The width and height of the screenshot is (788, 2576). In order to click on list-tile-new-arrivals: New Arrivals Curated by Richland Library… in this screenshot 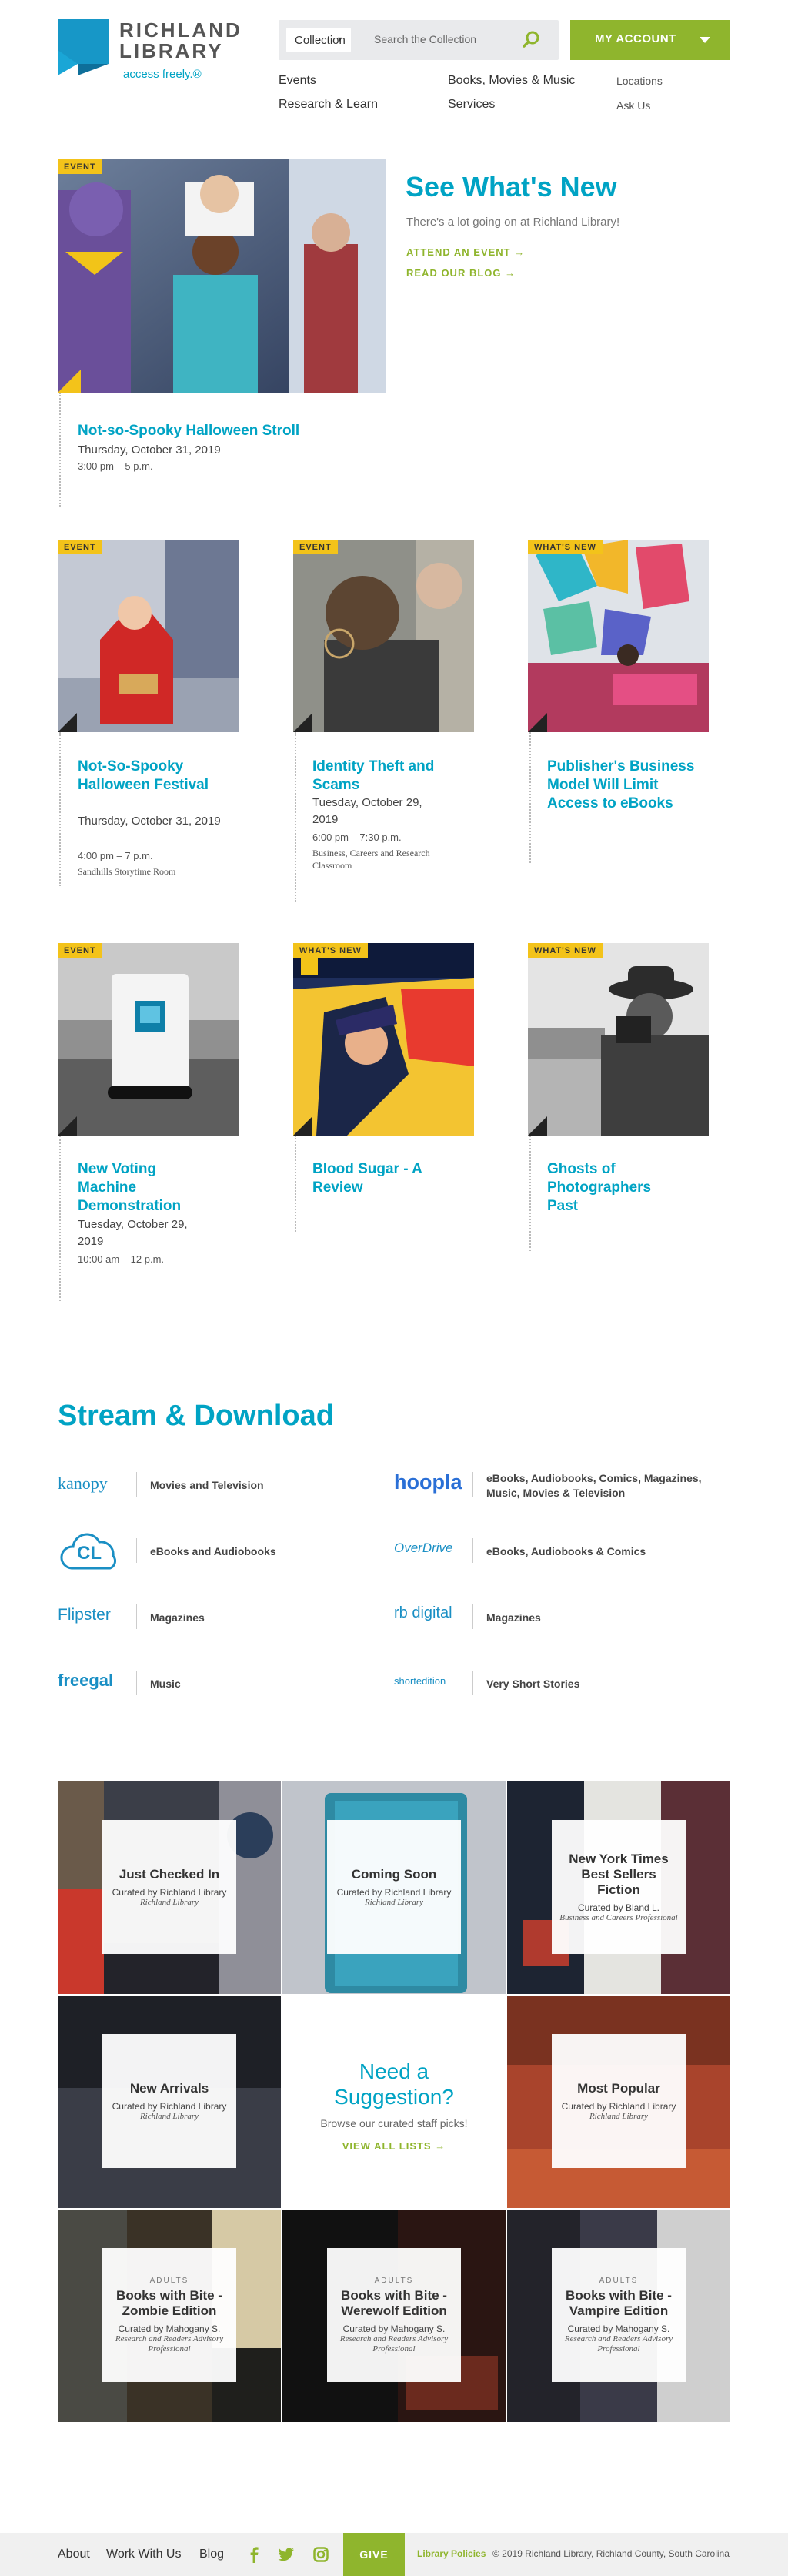, I will do `click(169, 2102)`.